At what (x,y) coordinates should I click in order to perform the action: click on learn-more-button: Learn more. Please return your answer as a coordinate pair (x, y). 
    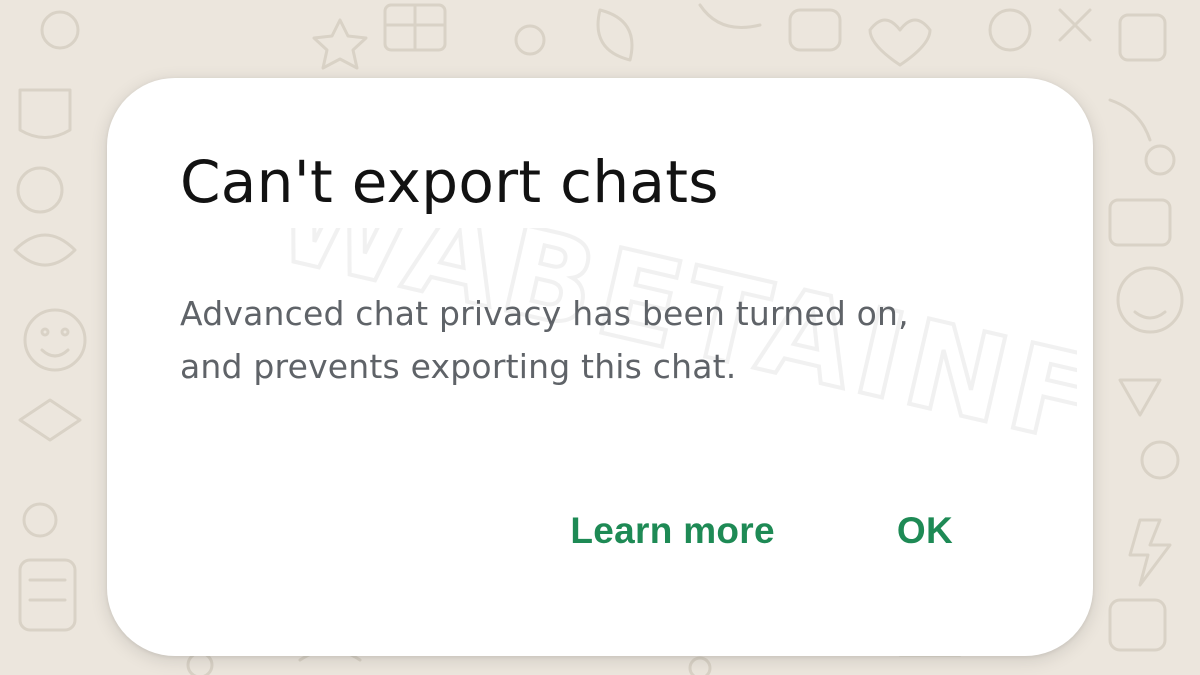
    Looking at the image, I should click on (672, 531).